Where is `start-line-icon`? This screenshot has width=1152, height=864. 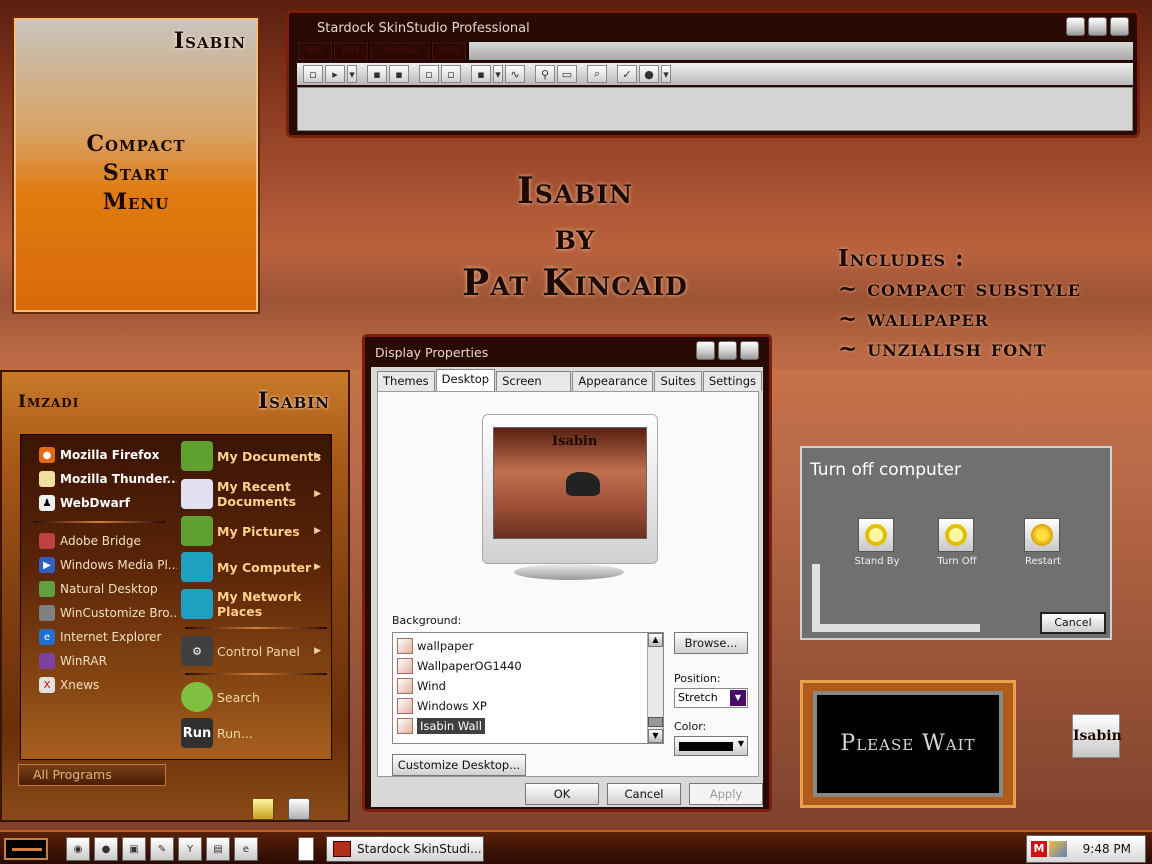
start-line-icon is located at coordinates (27, 849).